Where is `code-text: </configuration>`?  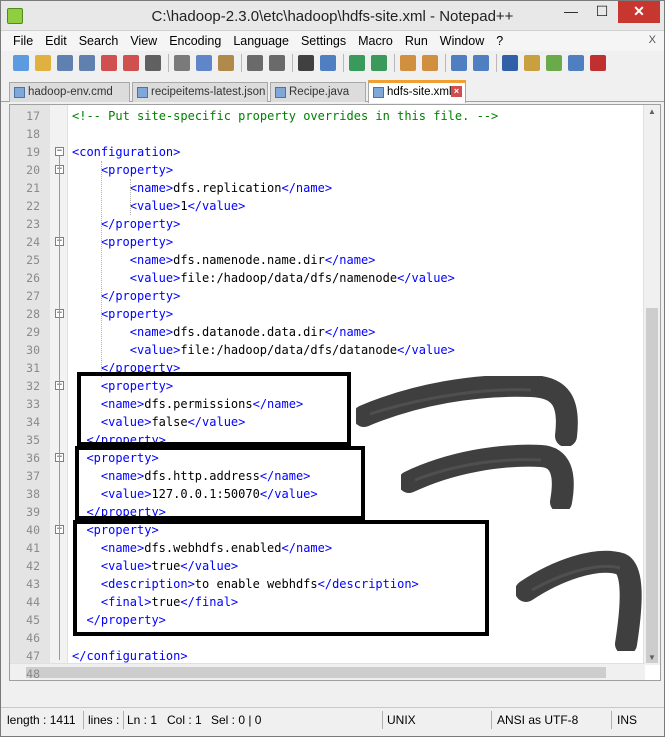 code-text: </configuration> is located at coordinates (130, 656).